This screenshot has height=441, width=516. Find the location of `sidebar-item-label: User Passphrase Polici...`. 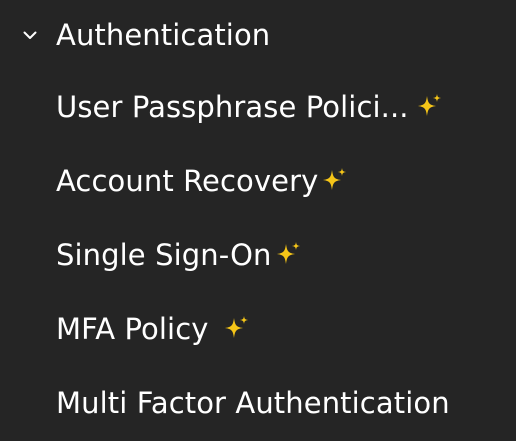

sidebar-item-label: User Passphrase Polici... is located at coordinates (232, 107).